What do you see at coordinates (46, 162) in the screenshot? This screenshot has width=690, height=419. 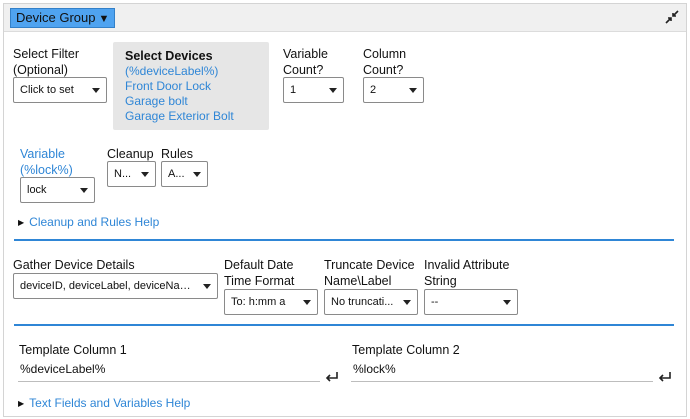 I see `variable-label: Variable (%lock%)` at bounding box center [46, 162].